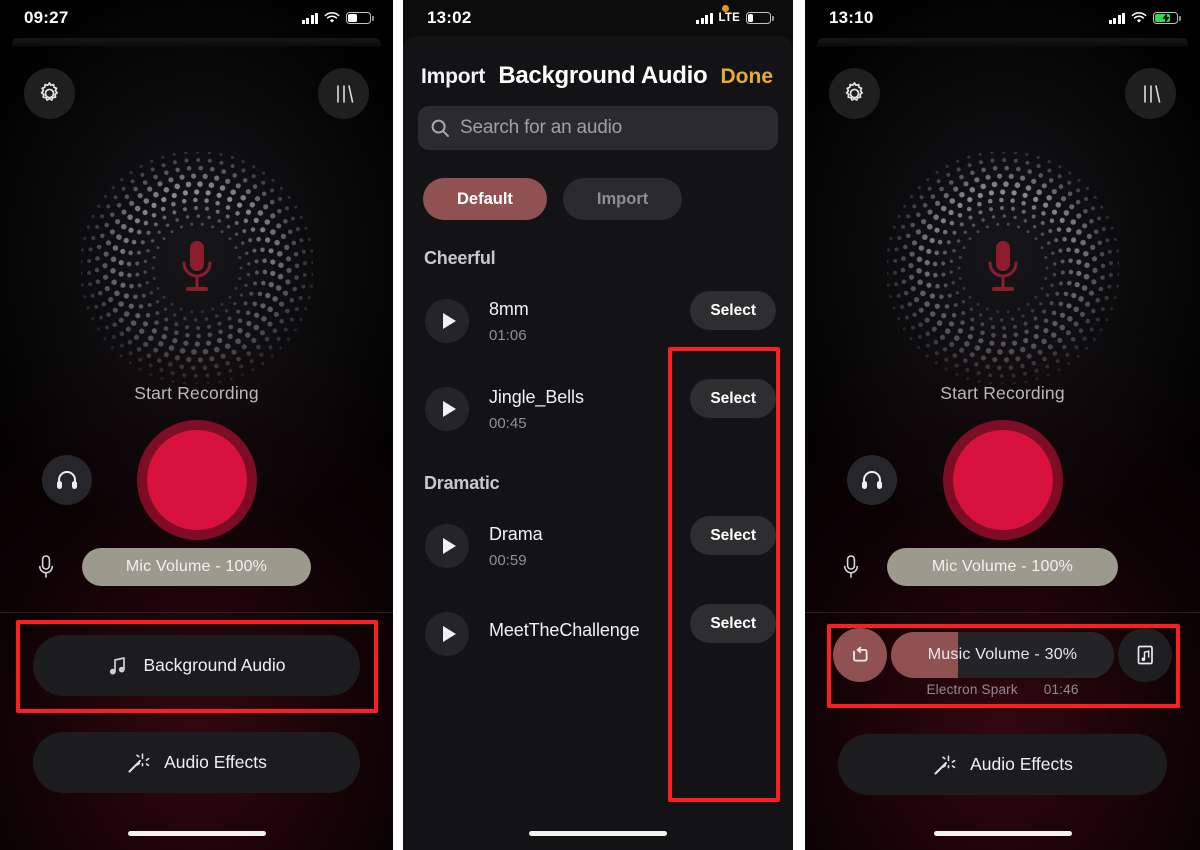 Image resolution: width=1200 pixels, height=850 pixels. Describe the element at coordinates (460, 258) in the screenshot. I see `section-title-cheerful: Cheerful` at that location.